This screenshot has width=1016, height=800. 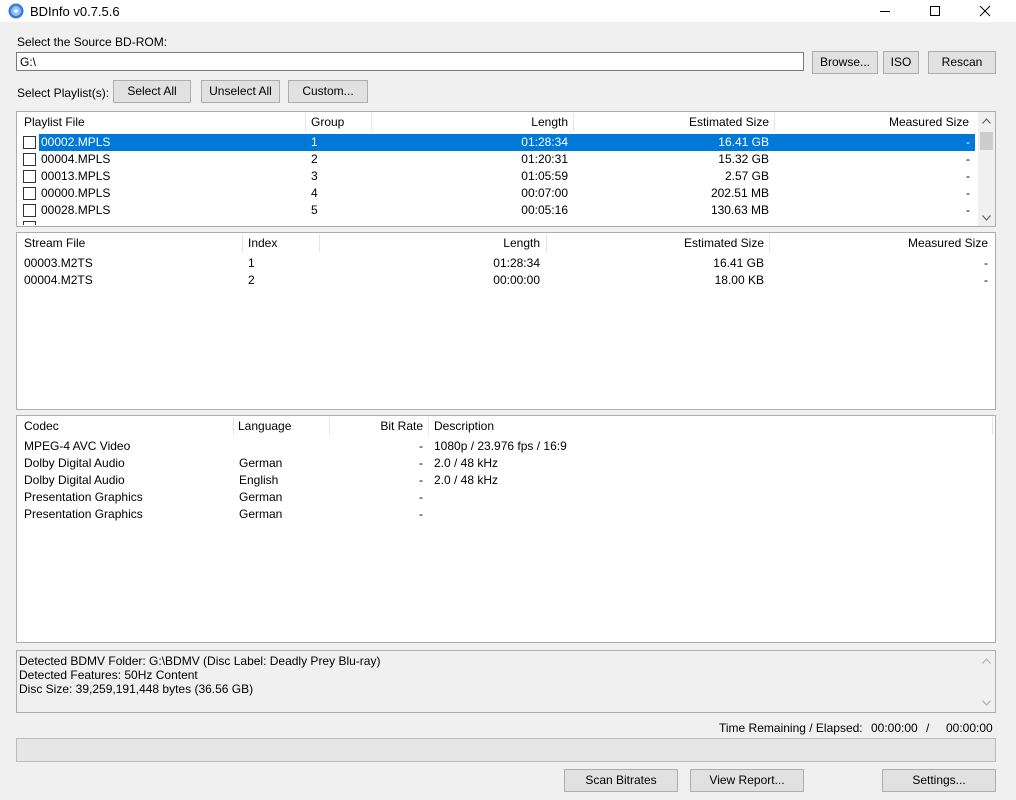 What do you see at coordinates (506, 480) in the screenshot?
I see `codec-row: Dolby Digital Audio English -2.0 / 48 kHz` at bounding box center [506, 480].